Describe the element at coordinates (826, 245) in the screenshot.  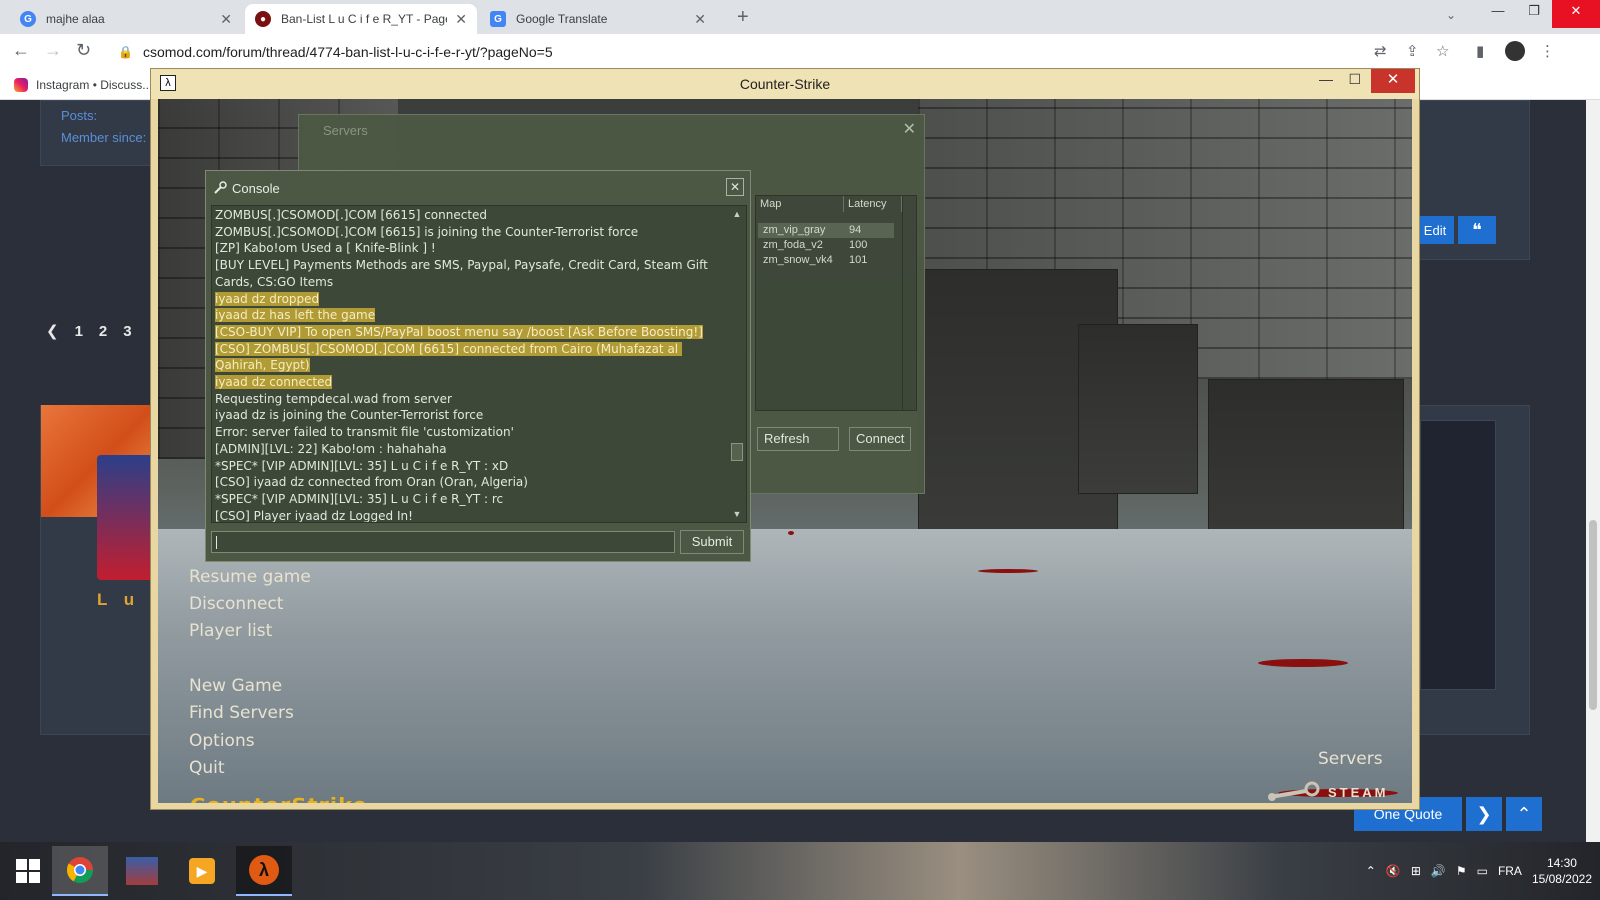
I see `server-row: zm_foda_v2 100` at that location.